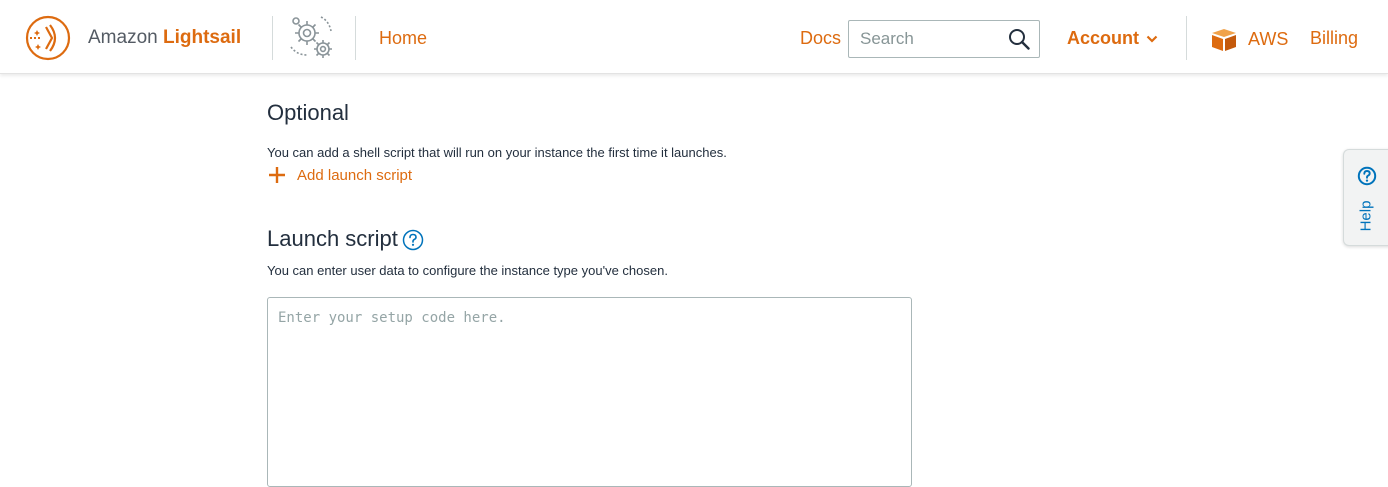  Describe the element at coordinates (1367, 176) in the screenshot. I see `help-icon` at that location.